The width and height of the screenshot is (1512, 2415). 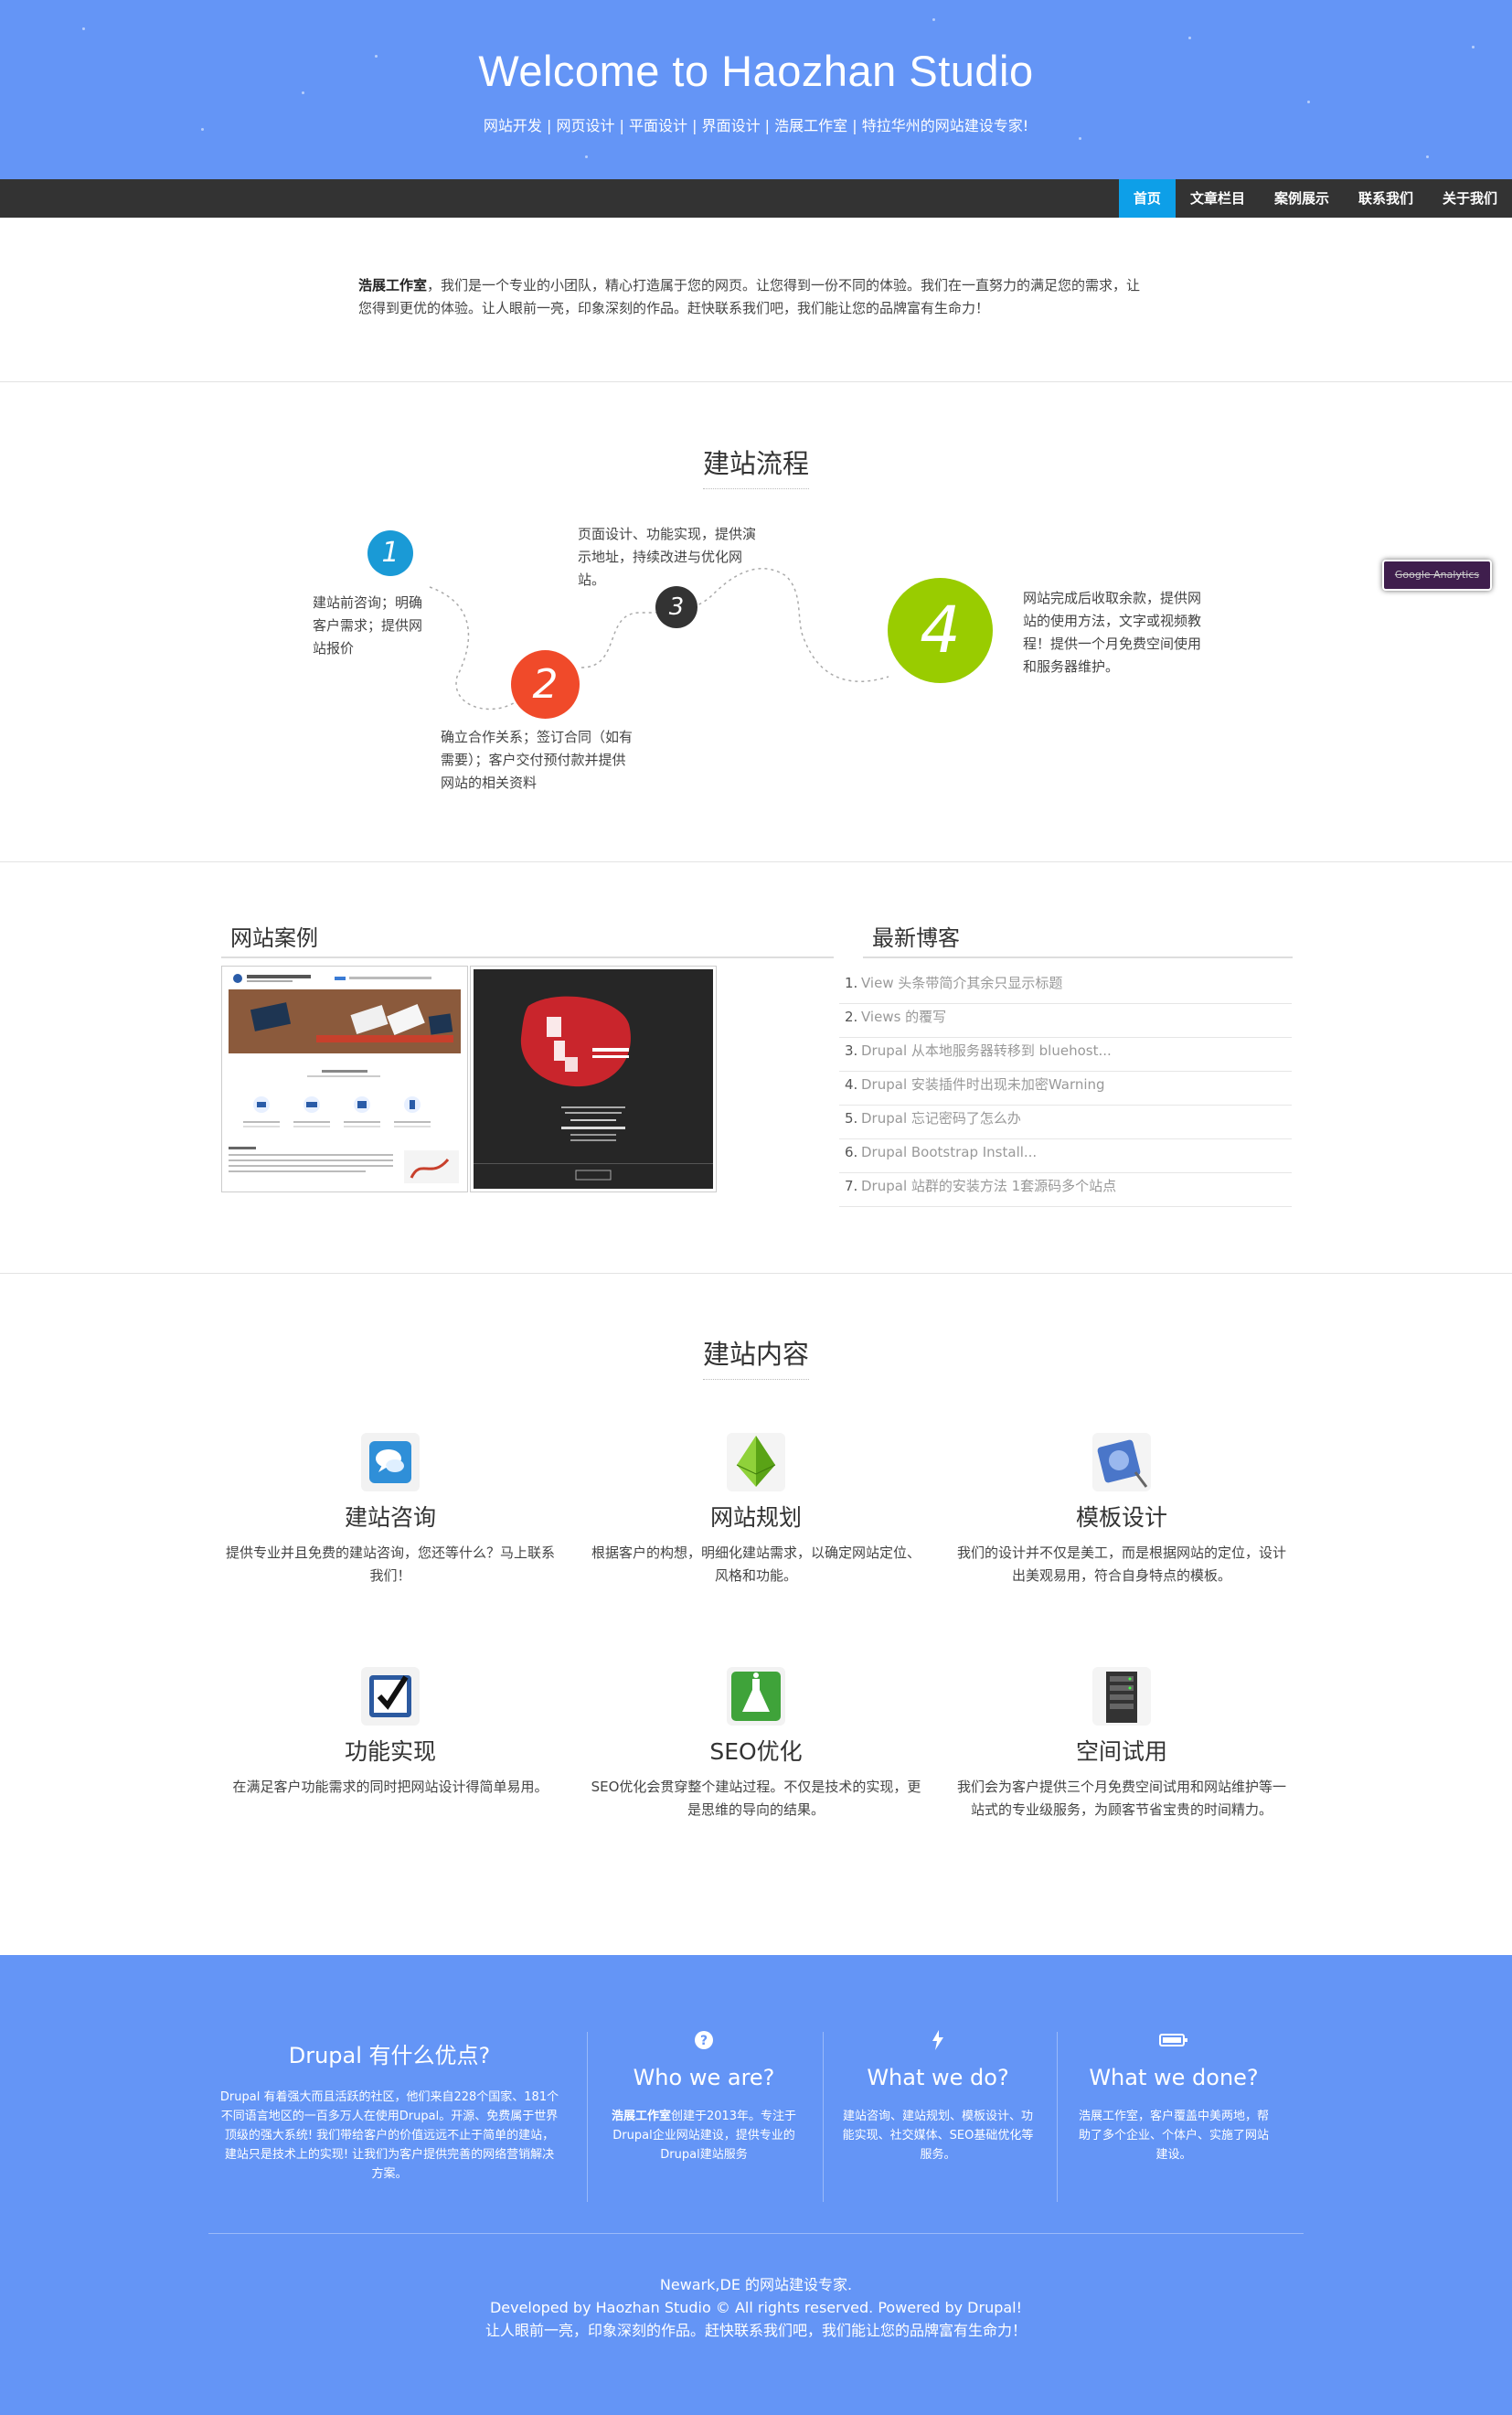 I want to click on flask-icon, so click(x=756, y=1696).